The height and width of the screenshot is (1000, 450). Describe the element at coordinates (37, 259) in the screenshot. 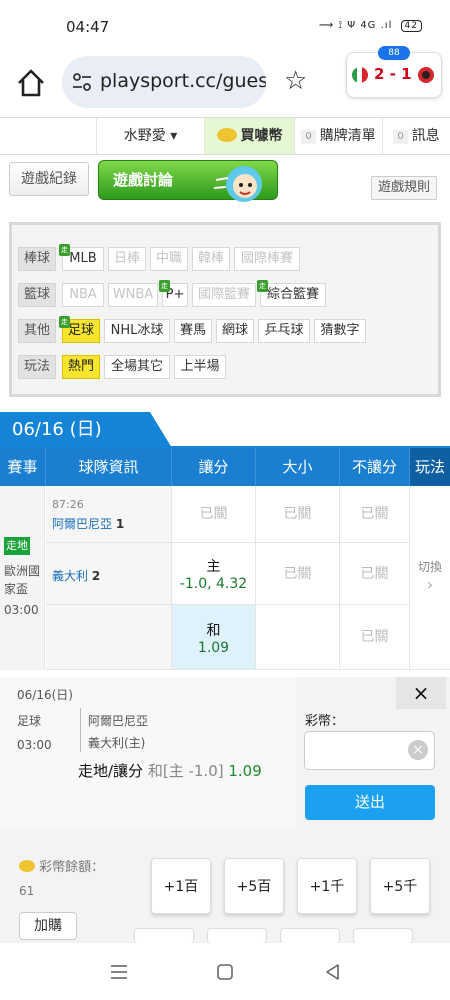

I see `filter-category-label: 棒球` at that location.